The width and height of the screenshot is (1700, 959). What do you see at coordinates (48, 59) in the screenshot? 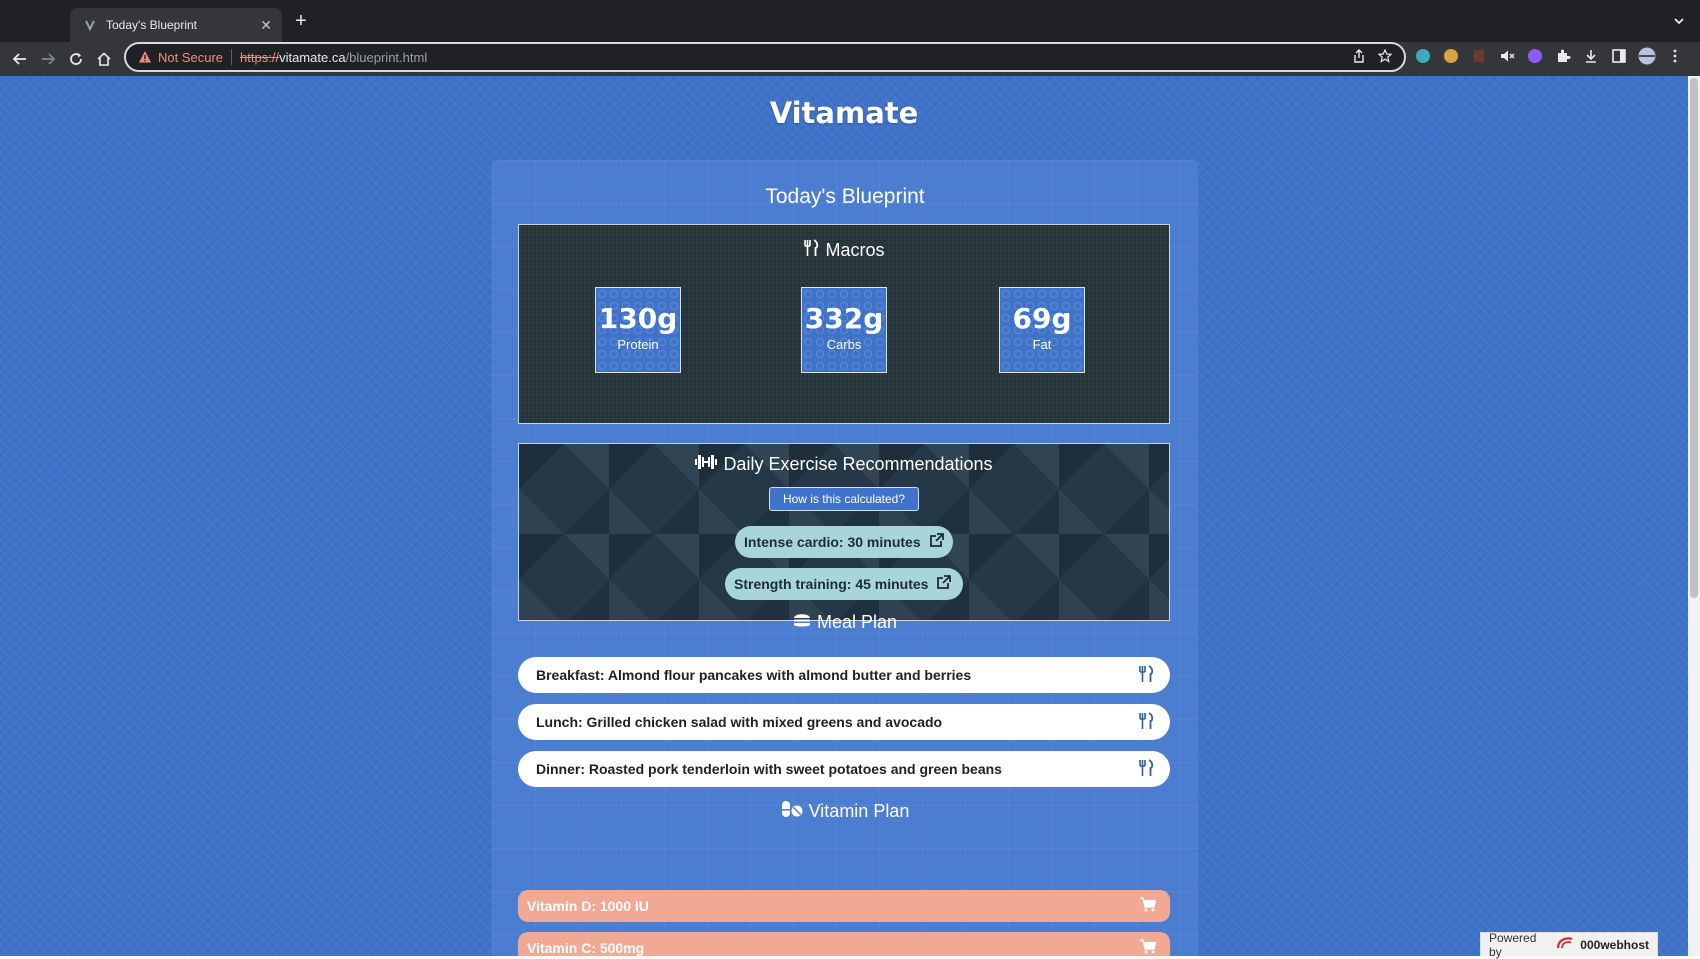
I see `forward-icon` at bounding box center [48, 59].